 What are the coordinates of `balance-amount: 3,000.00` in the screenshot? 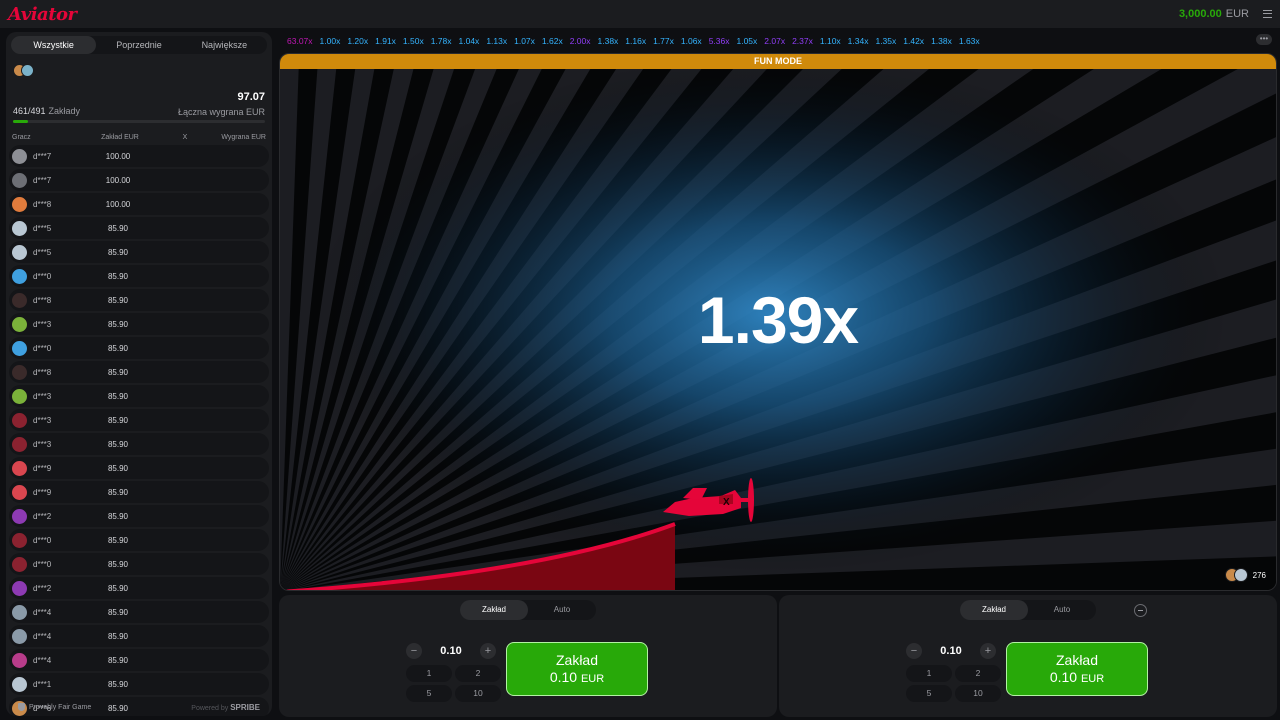 It's located at (1200, 14).